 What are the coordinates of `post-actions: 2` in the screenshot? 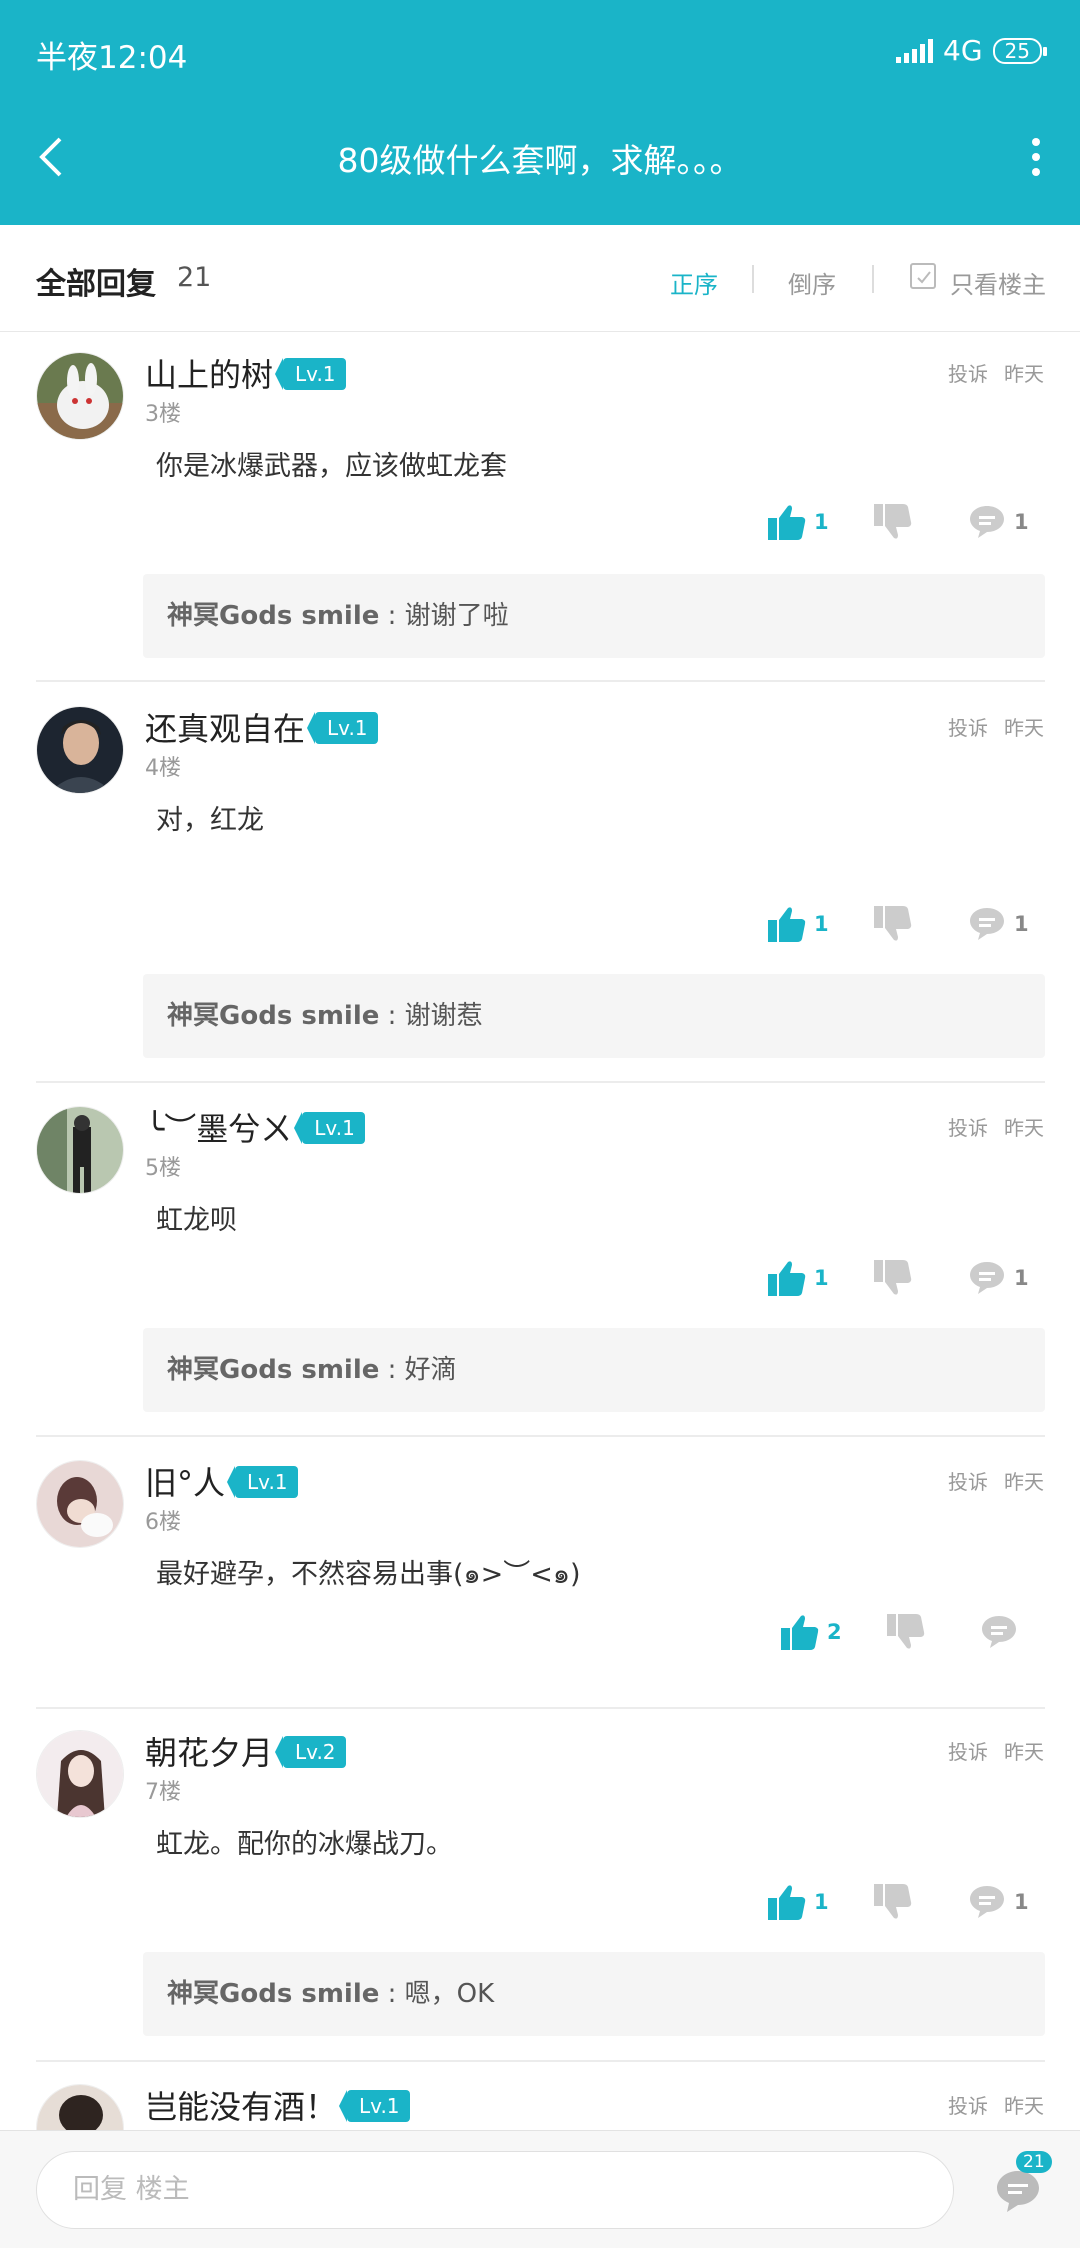 It's located at (540, 1636).